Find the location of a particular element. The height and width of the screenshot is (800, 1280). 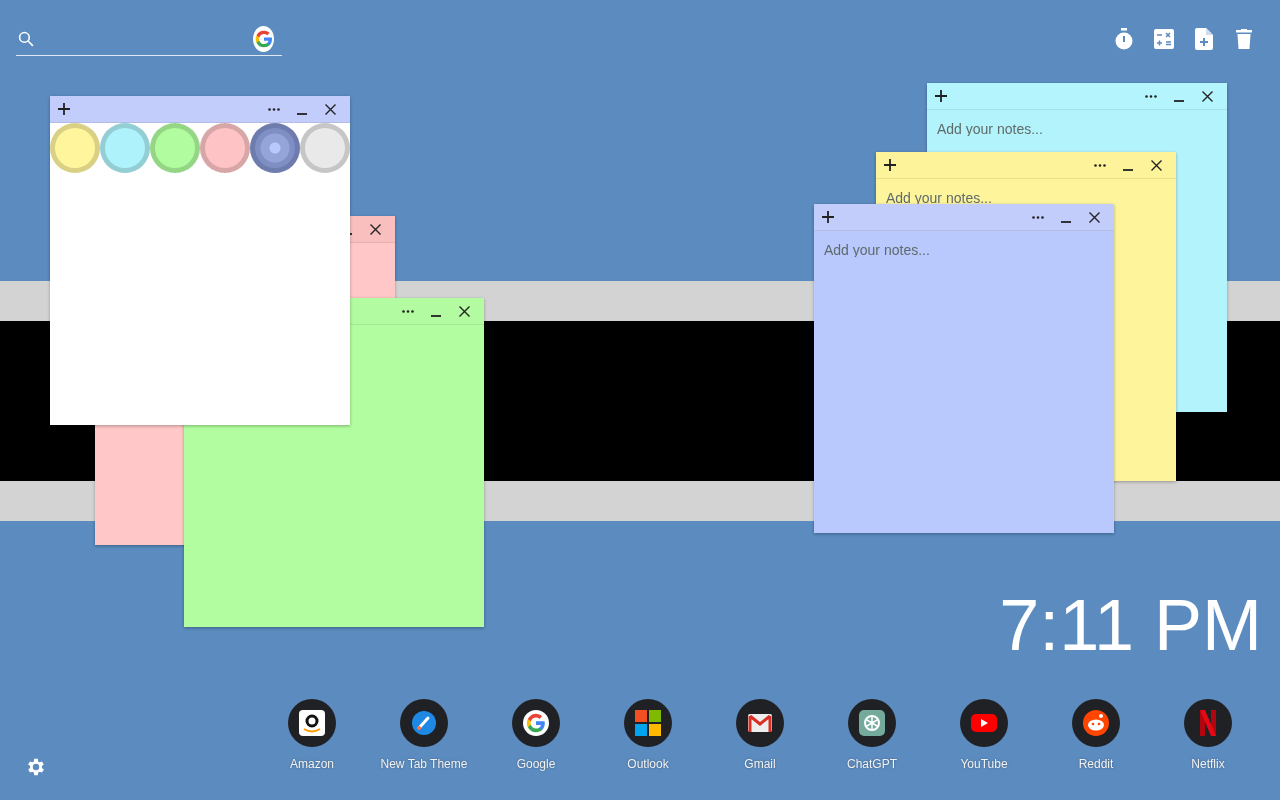

amazon-icon is located at coordinates (312, 723).